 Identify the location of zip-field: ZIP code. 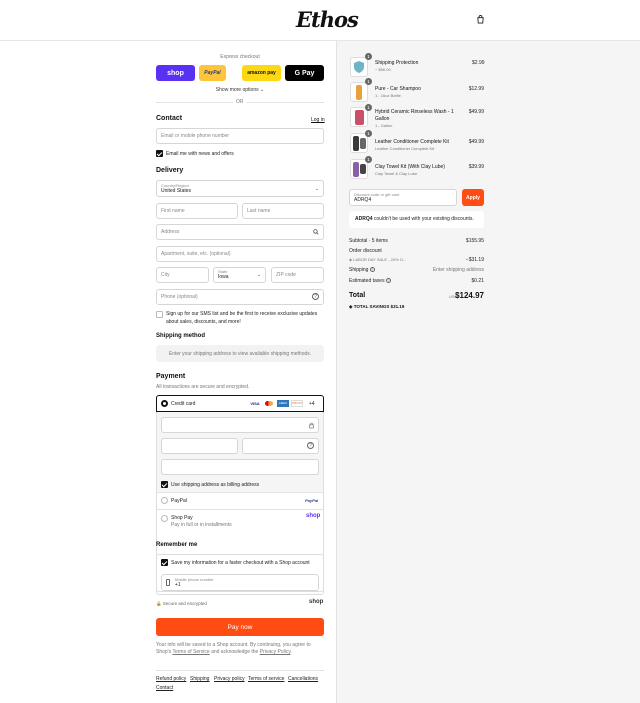
(297, 275).